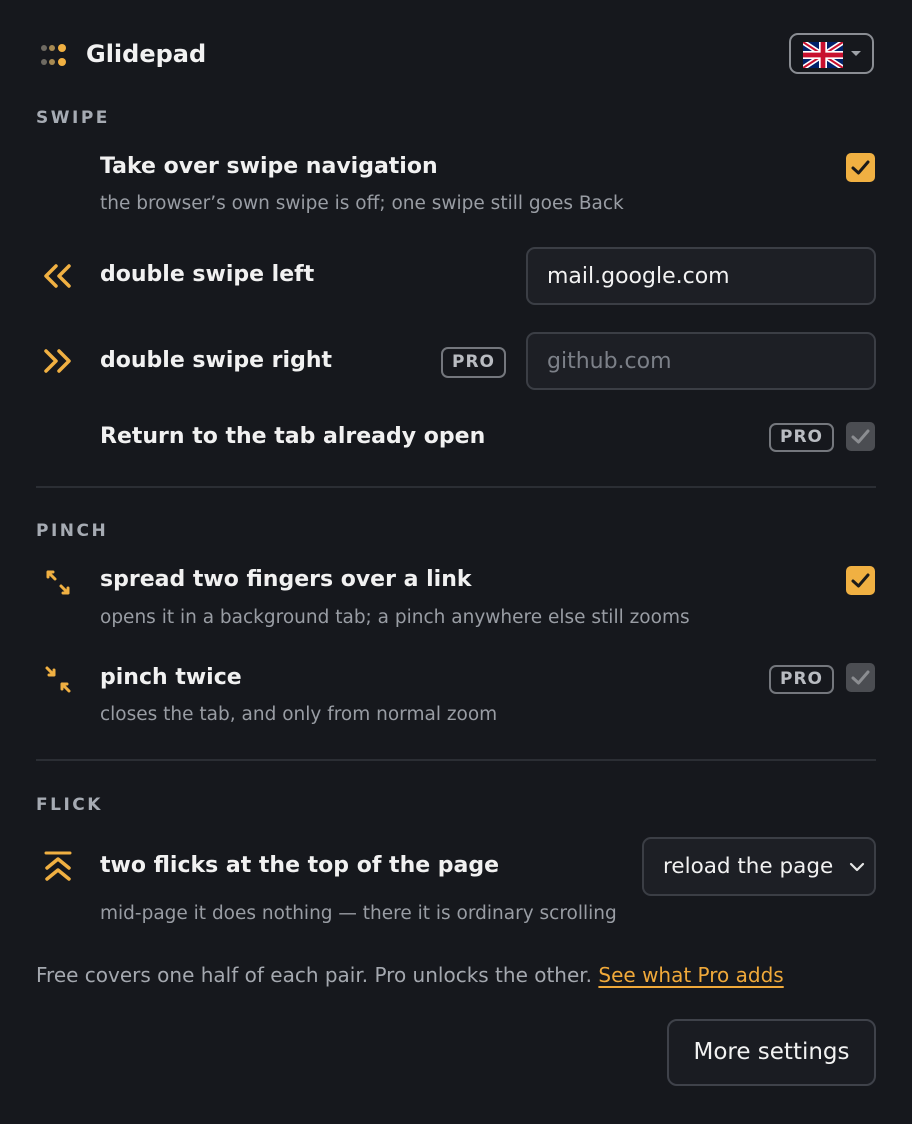 This screenshot has width=912, height=1124. What do you see at coordinates (823, 55) in the screenshot?
I see `united-kingdom-flag-icon` at bounding box center [823, 55].